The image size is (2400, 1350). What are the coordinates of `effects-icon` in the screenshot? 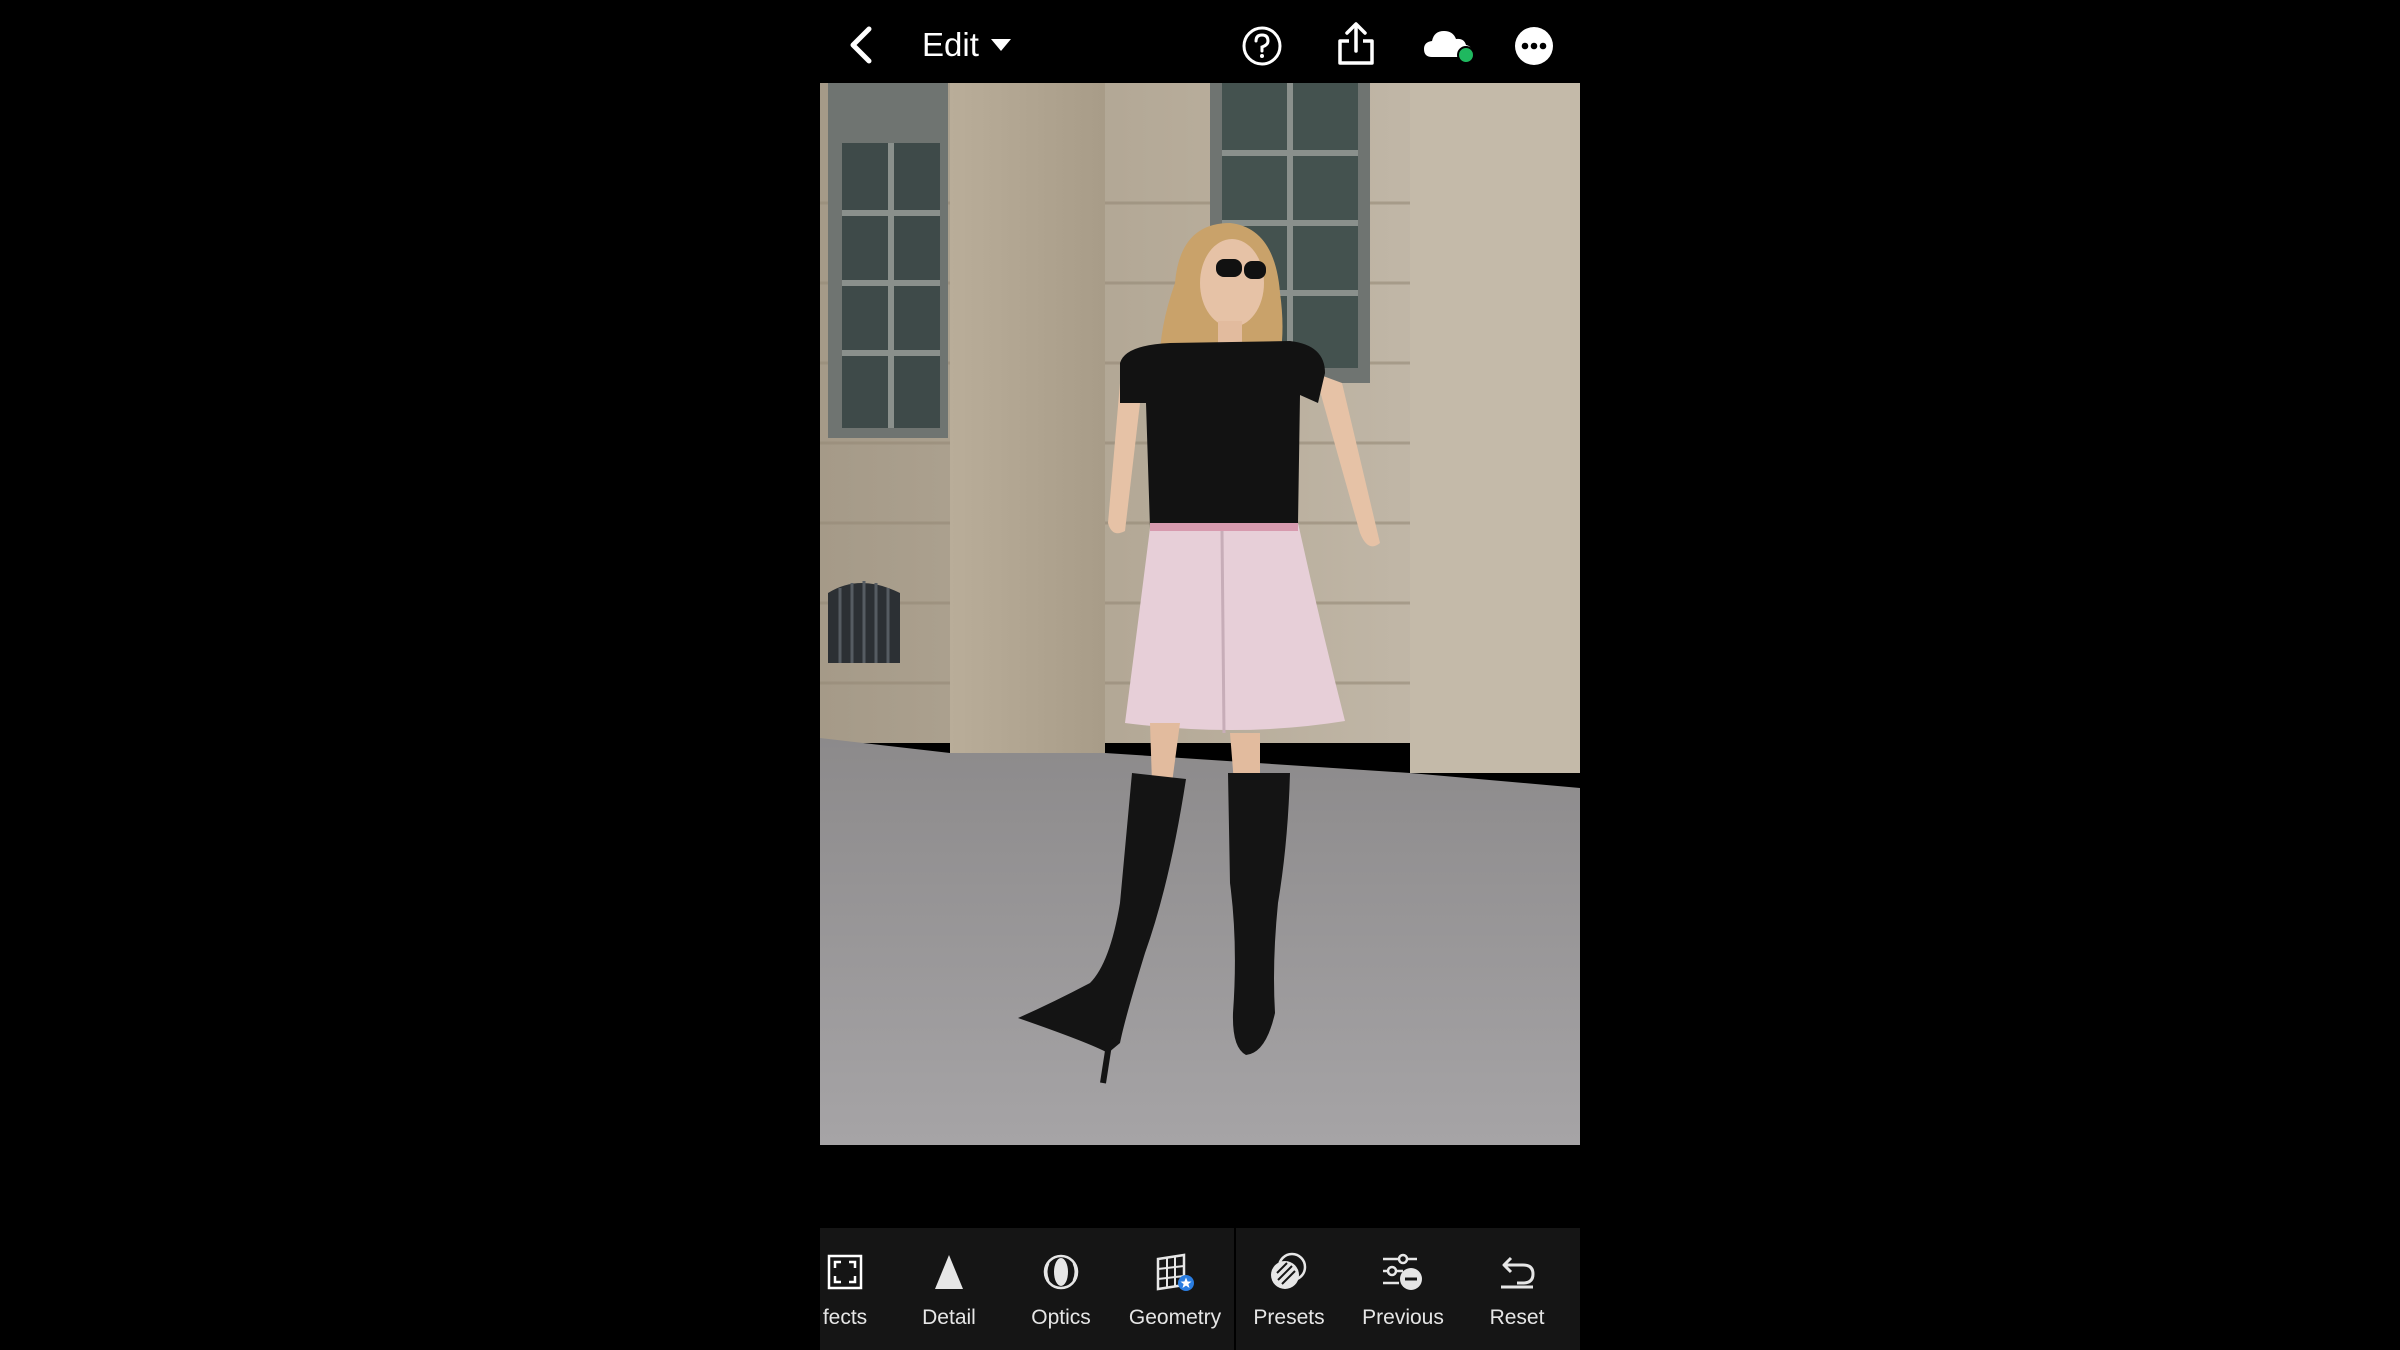 It's located at (845, 1272).